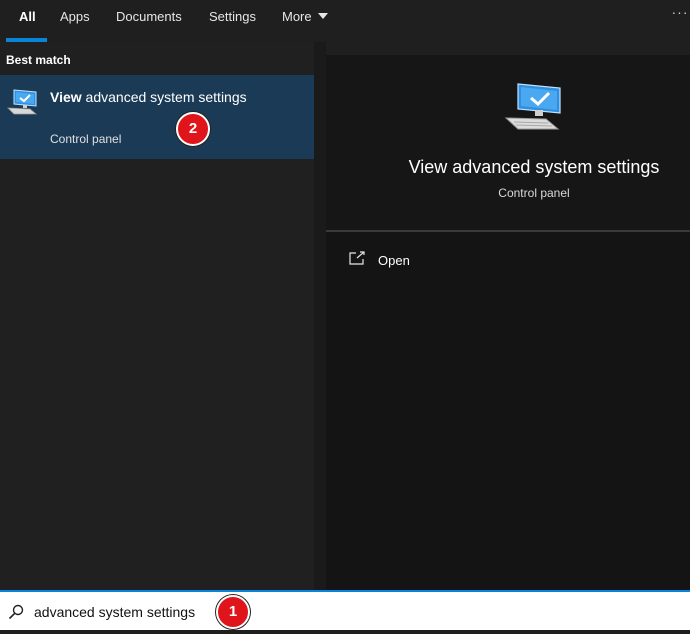  I want to click on search-tabs-bar: All Apps Documents Settings More ···, so click(345, 21).